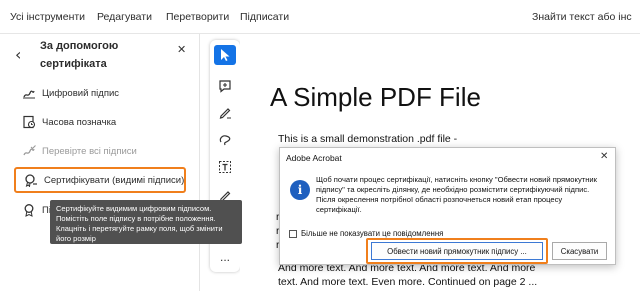 The width and height of the screenshot is (640, 291). I want to click on document-heading: A Simple PDF File, so click(375, 97).